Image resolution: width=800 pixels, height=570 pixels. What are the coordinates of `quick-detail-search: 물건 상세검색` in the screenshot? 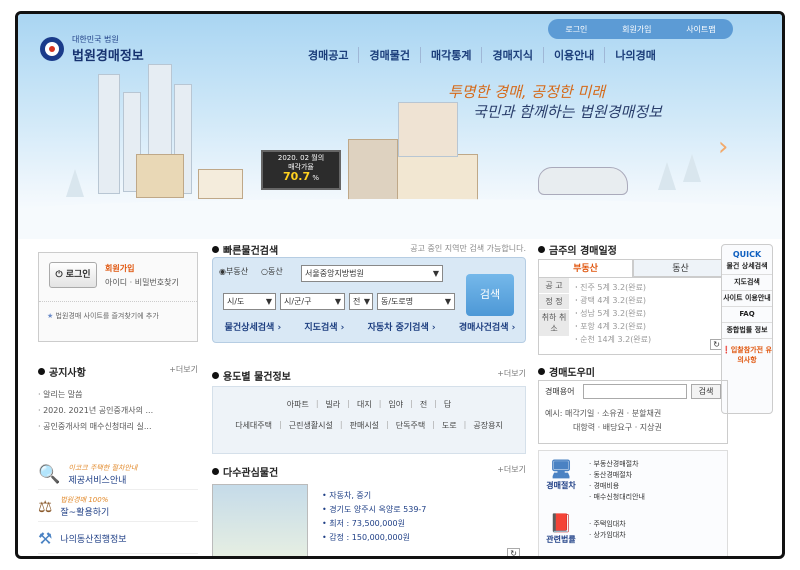 It's located at (747, 267).